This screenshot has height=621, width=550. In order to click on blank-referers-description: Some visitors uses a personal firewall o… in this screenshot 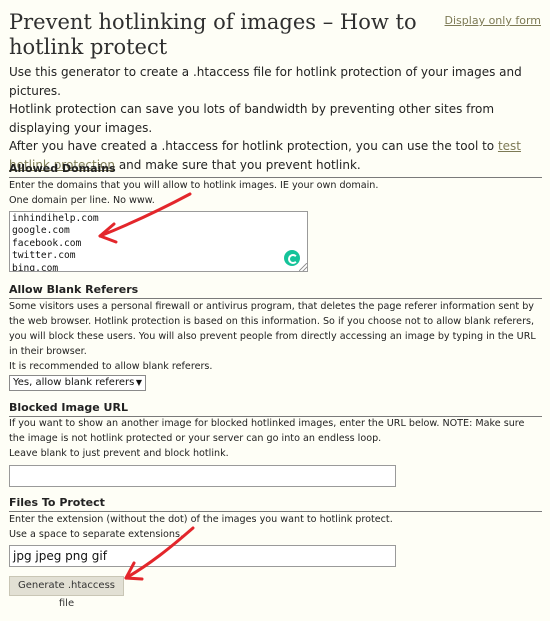, I will do `click(272, 336)`.